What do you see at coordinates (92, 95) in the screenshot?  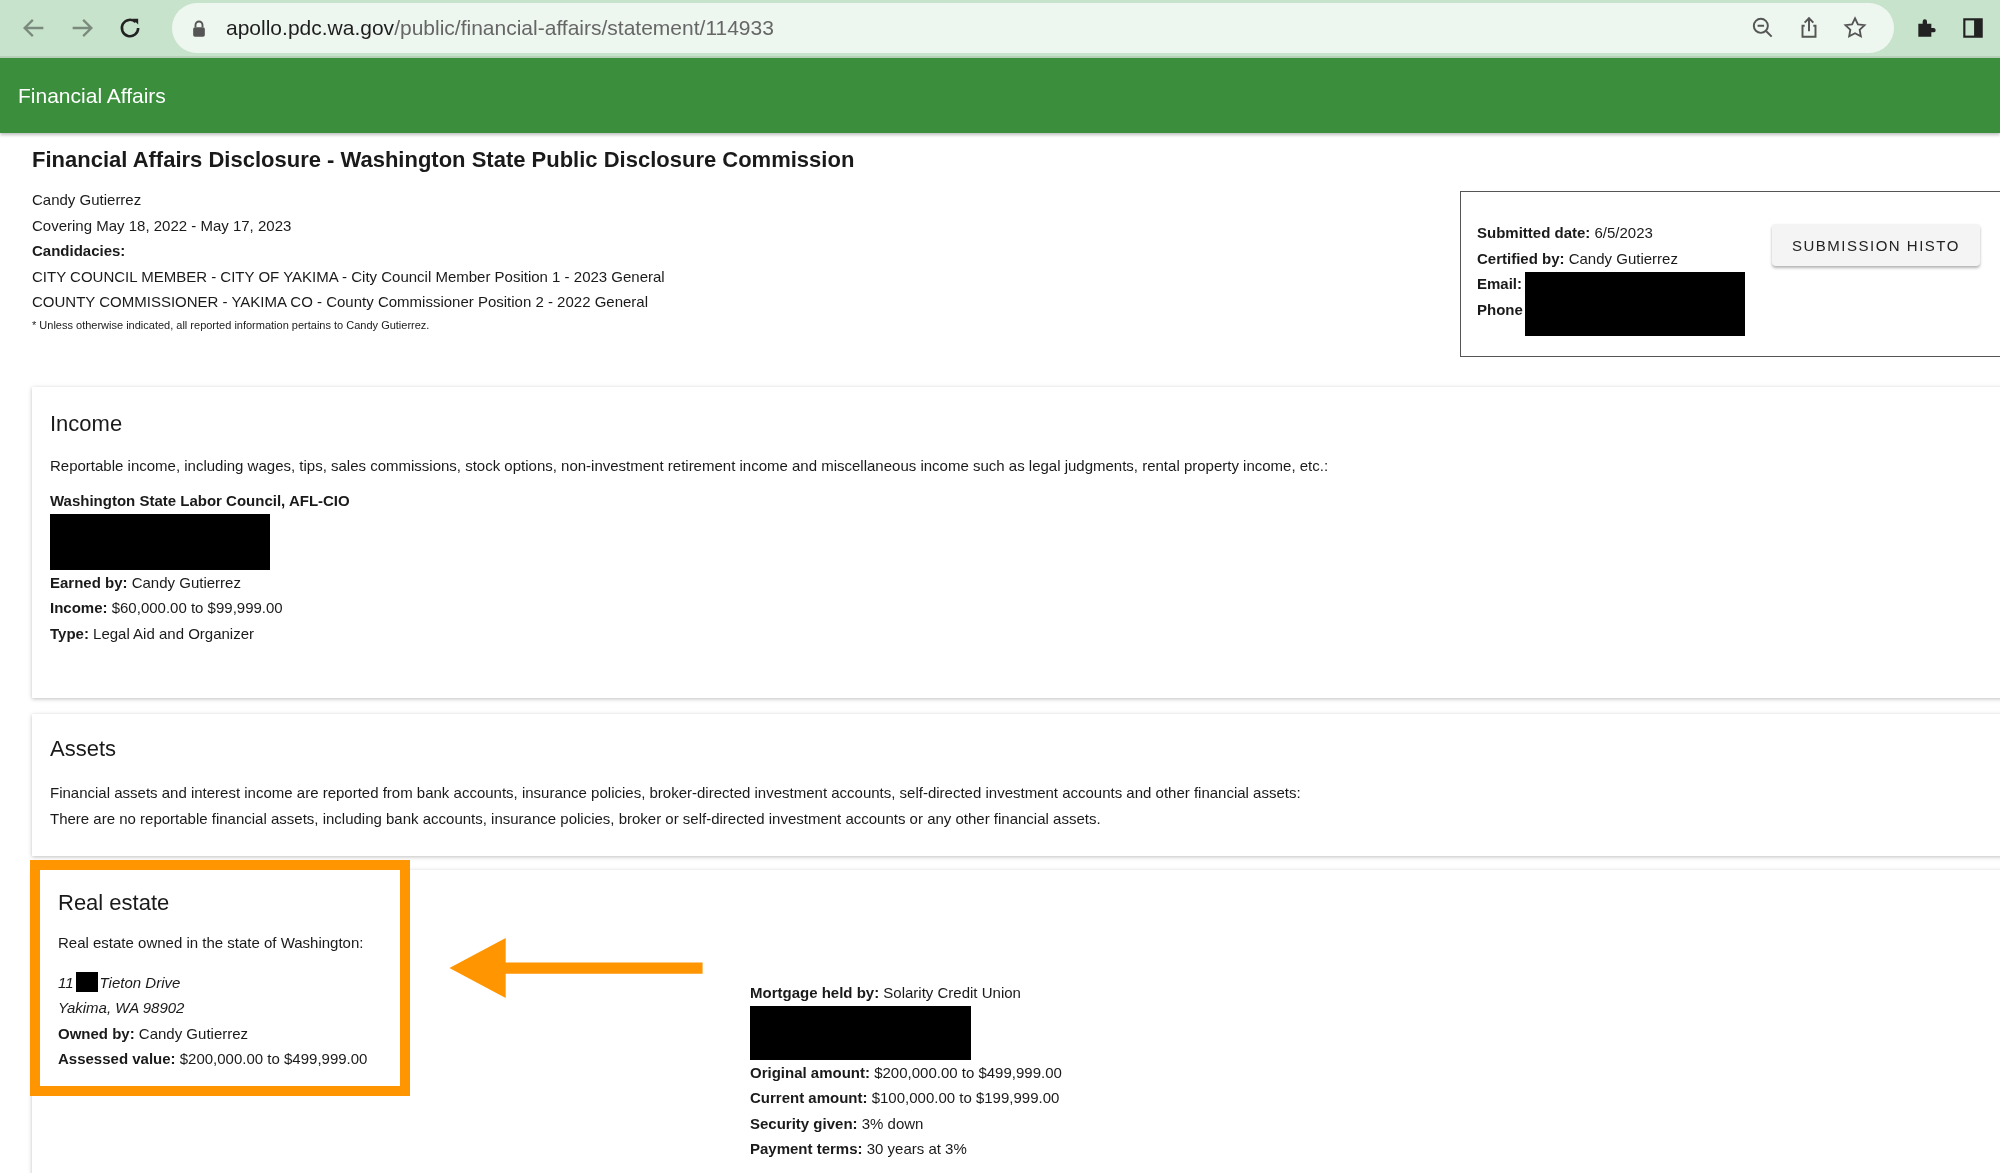 I see `app-title: Financial Affairs` at bounding box center [92, 95].